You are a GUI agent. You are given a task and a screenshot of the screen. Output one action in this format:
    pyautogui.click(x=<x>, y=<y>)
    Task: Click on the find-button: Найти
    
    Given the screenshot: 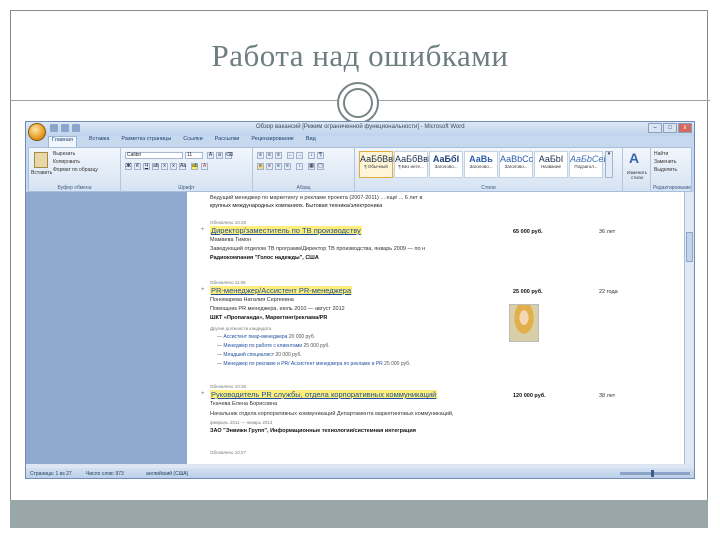 What is the action you would take?
    pyautogui.click(x=661, y=154)
    